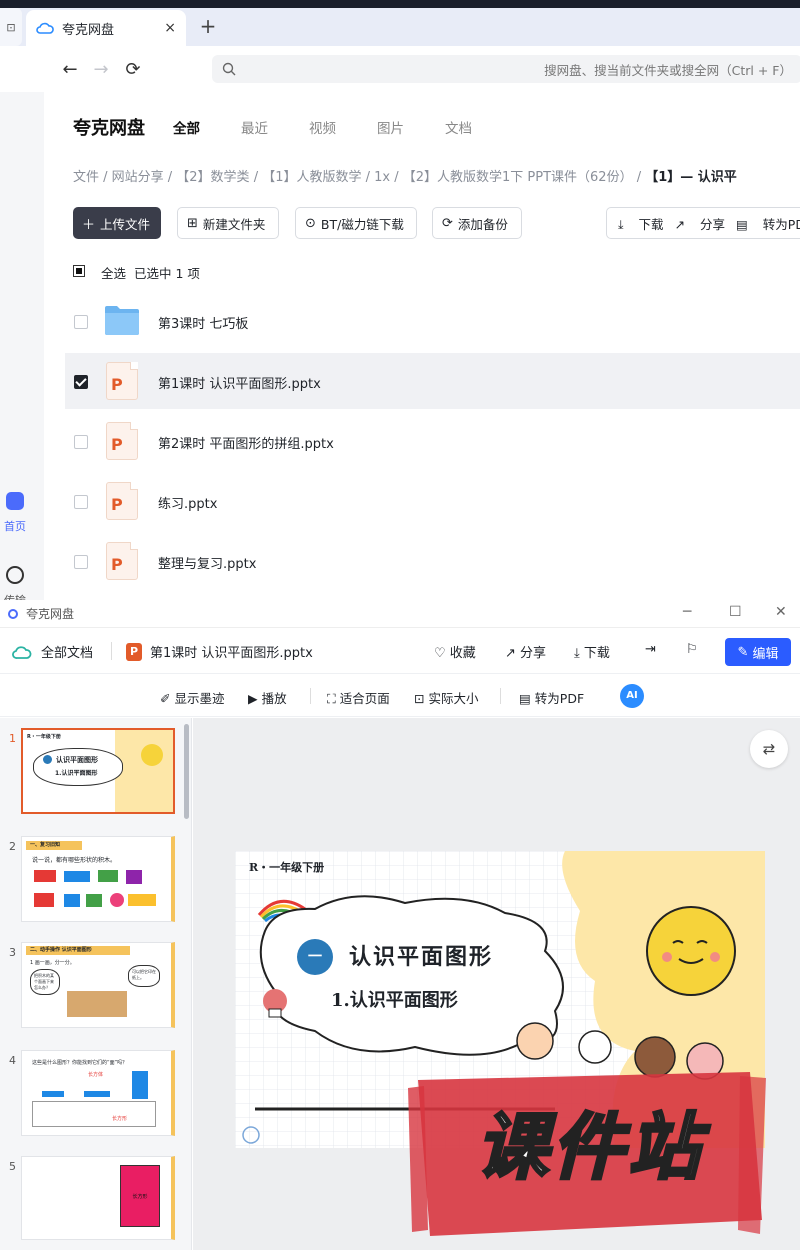 The height and width of the screenshot is (1250, 800). Describe the element at coordinates (229, 69) in the screenshot. I see `search-icon` at that location.